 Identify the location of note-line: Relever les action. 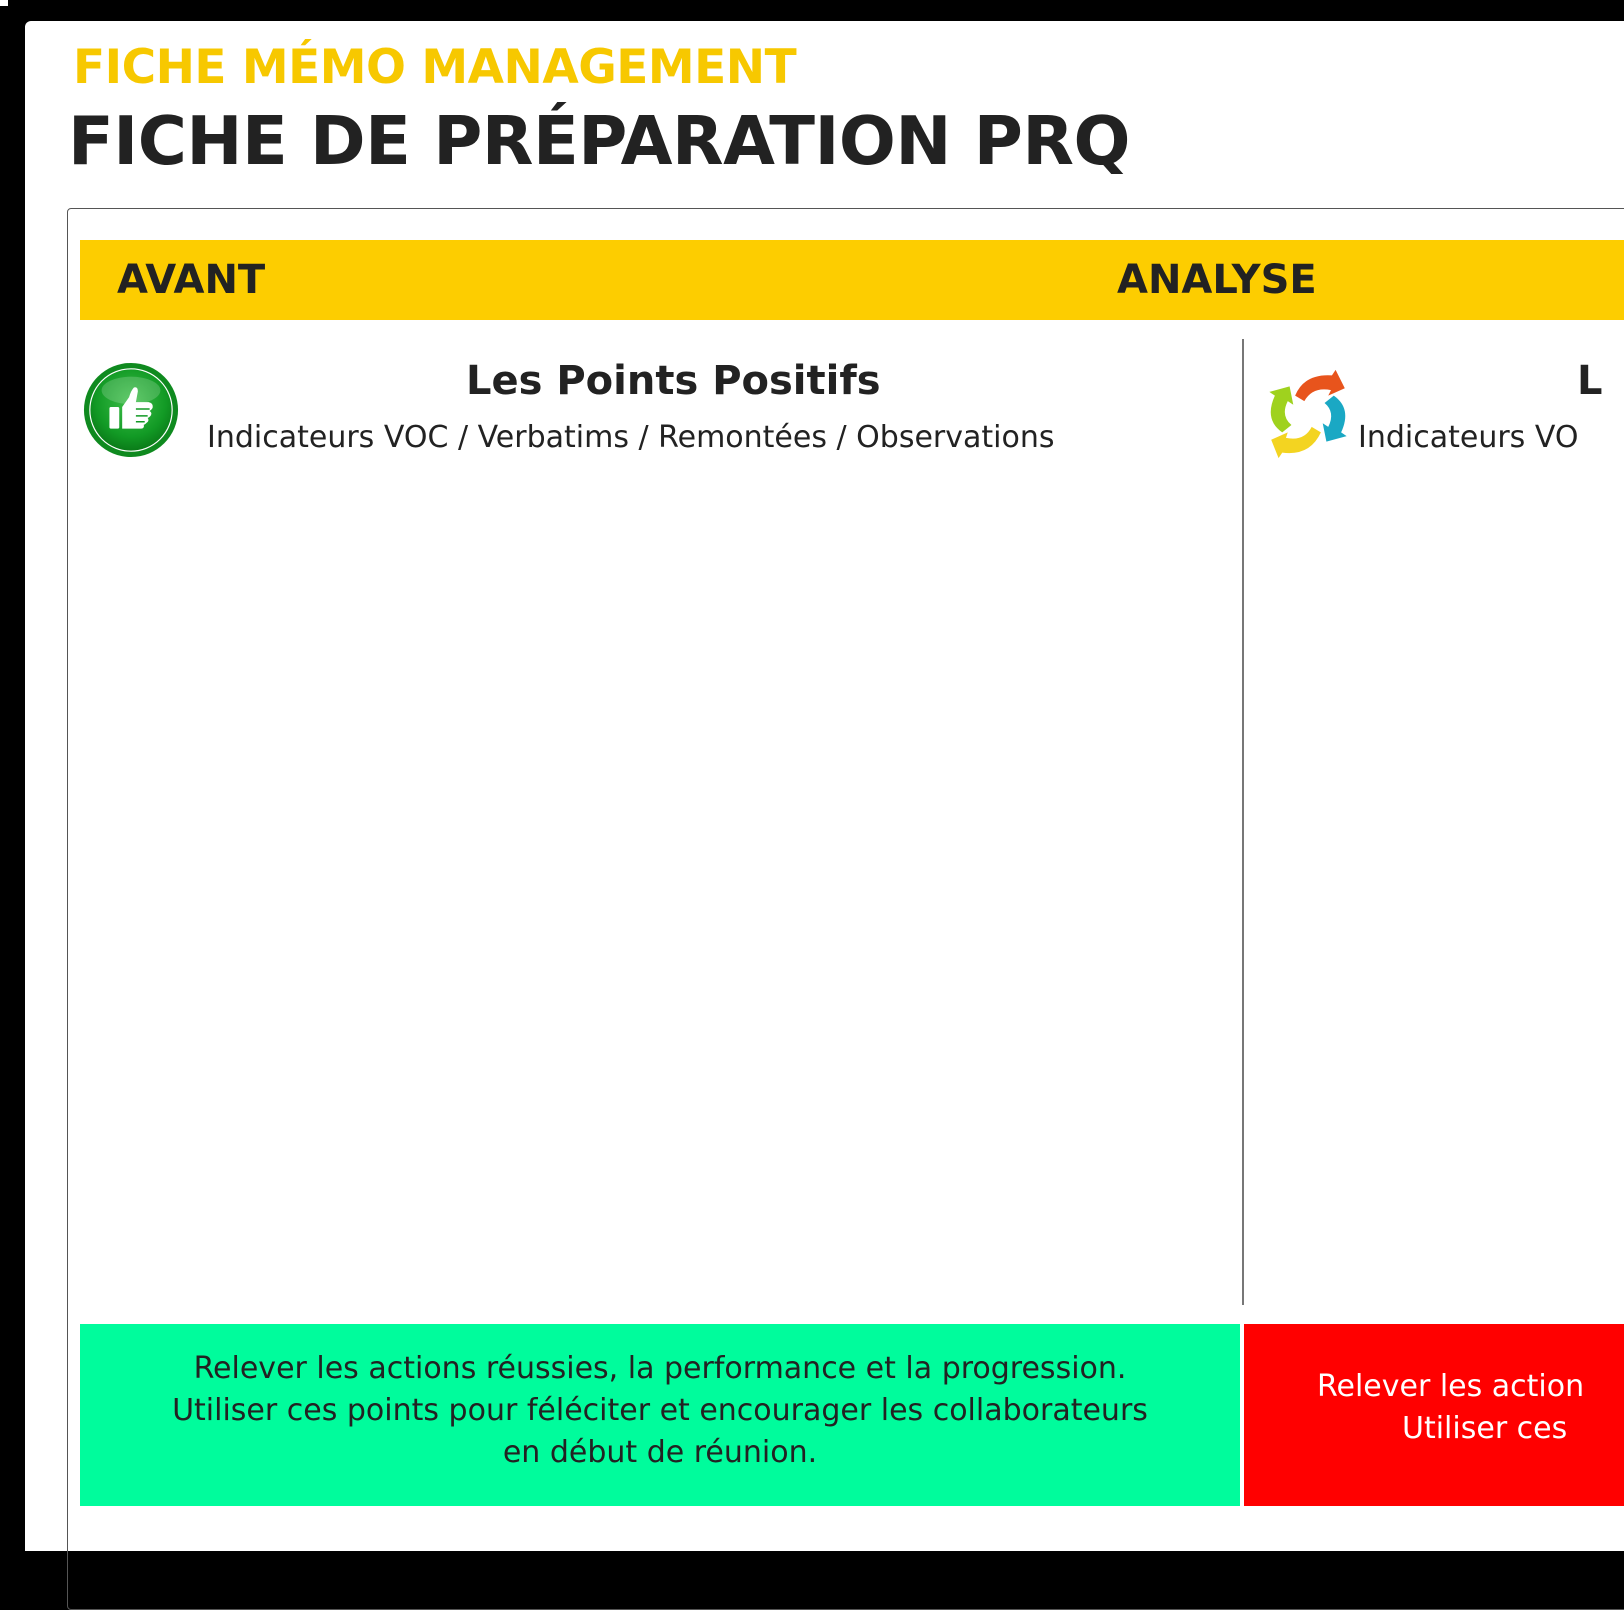
(1451, 1386).